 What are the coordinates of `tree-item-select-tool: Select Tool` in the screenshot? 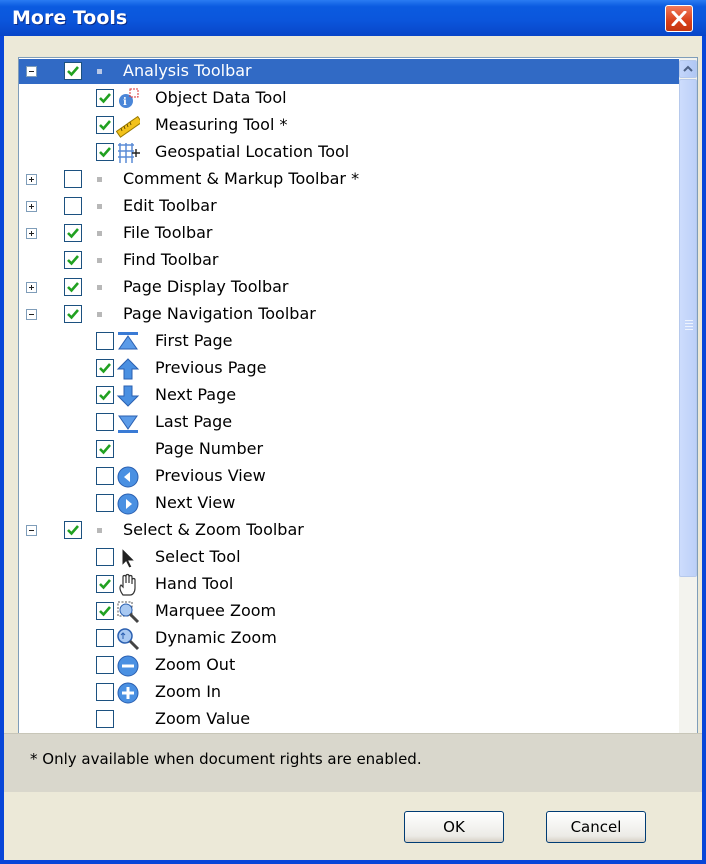 It's located at (349, 557).